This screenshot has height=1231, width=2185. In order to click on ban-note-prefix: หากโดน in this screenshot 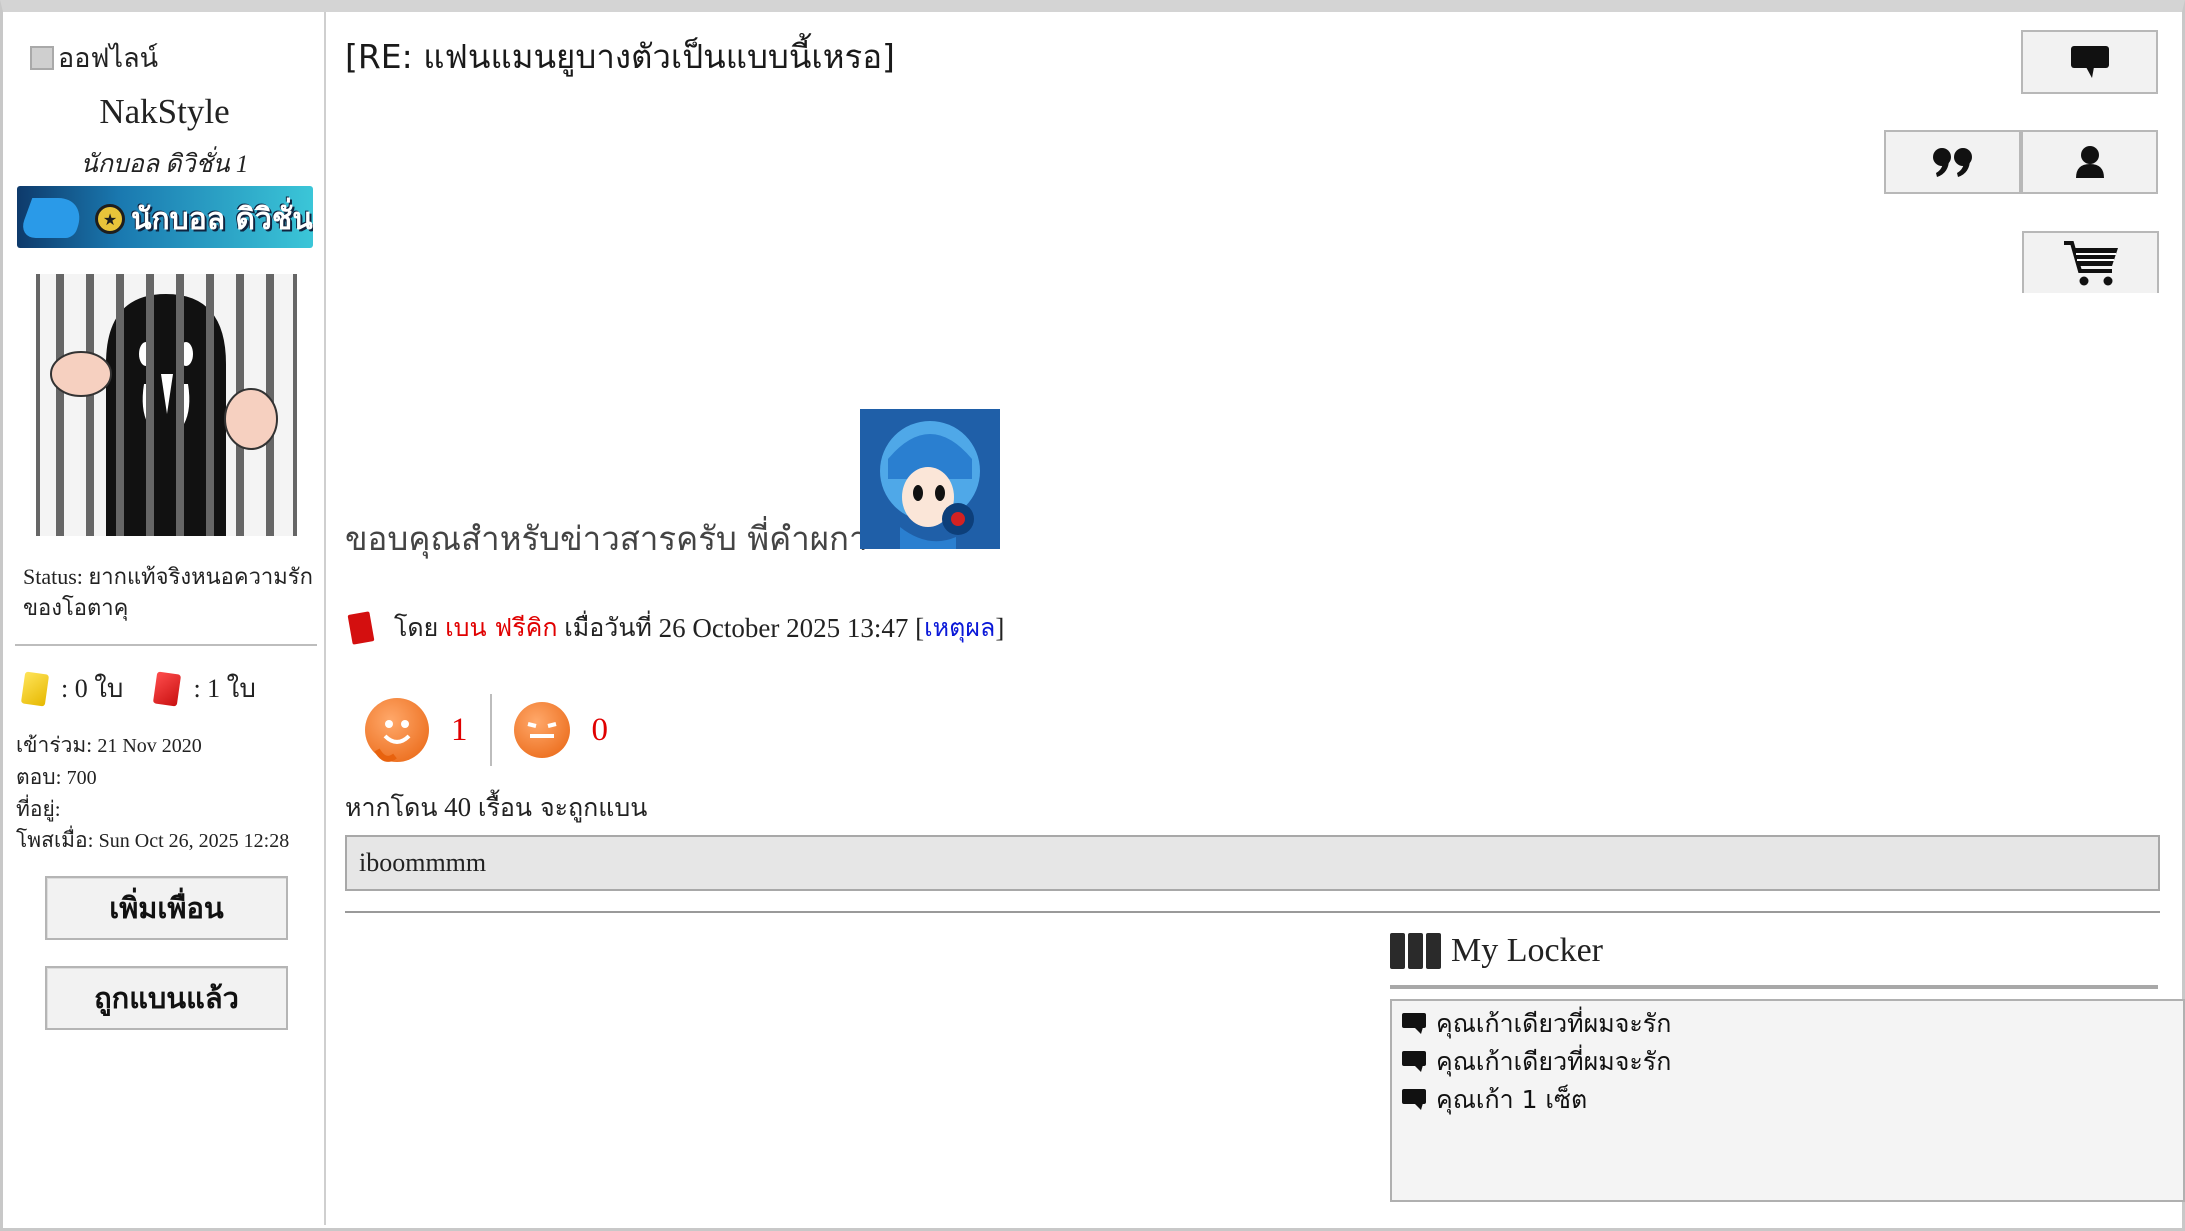, I will do `click(391, 807)`.